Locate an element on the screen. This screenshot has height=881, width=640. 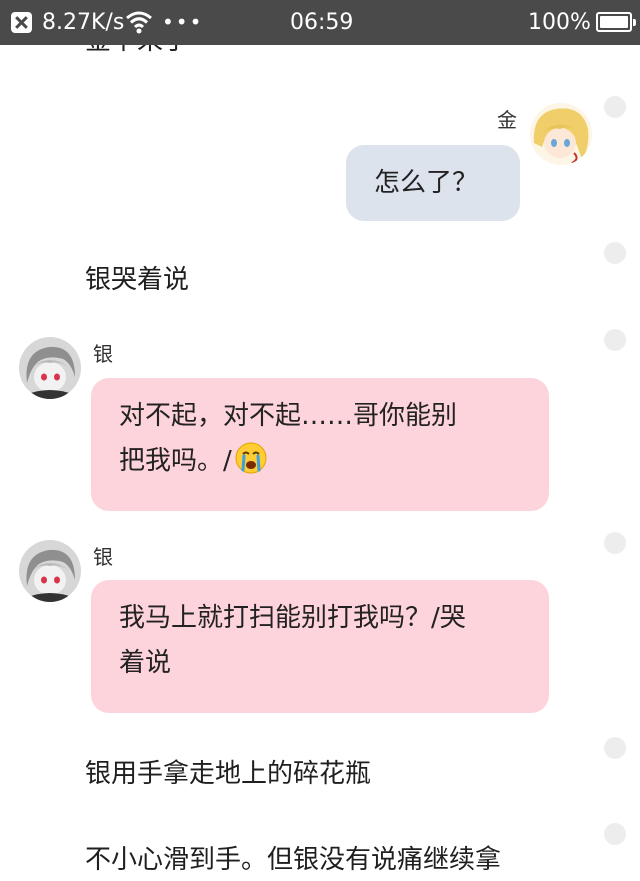
message-line: 我马上就打扫能别打我吗？/哭 is located at coordinates (292, 618).